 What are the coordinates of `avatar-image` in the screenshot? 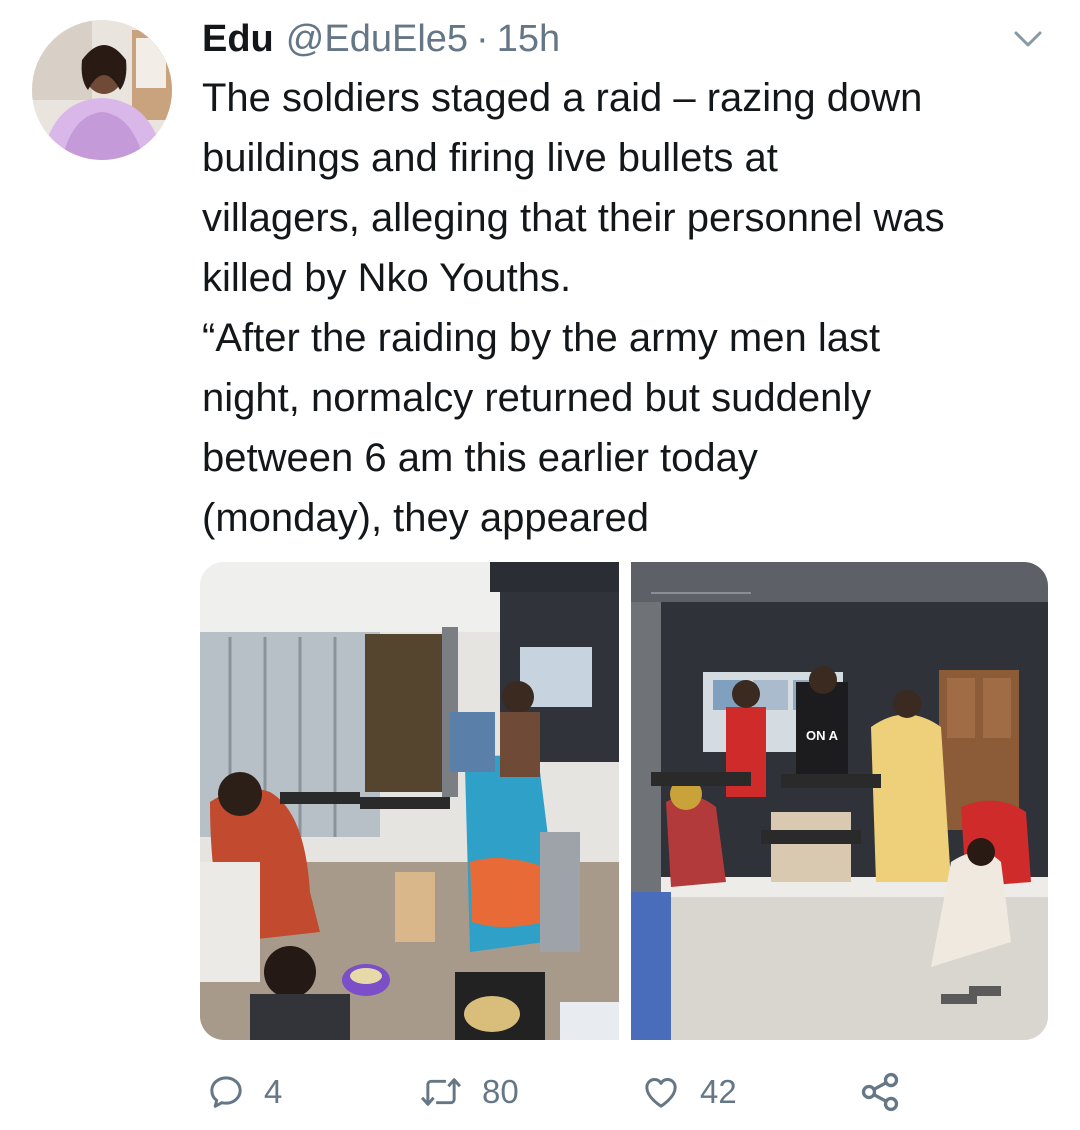 It's located at (102, 90).